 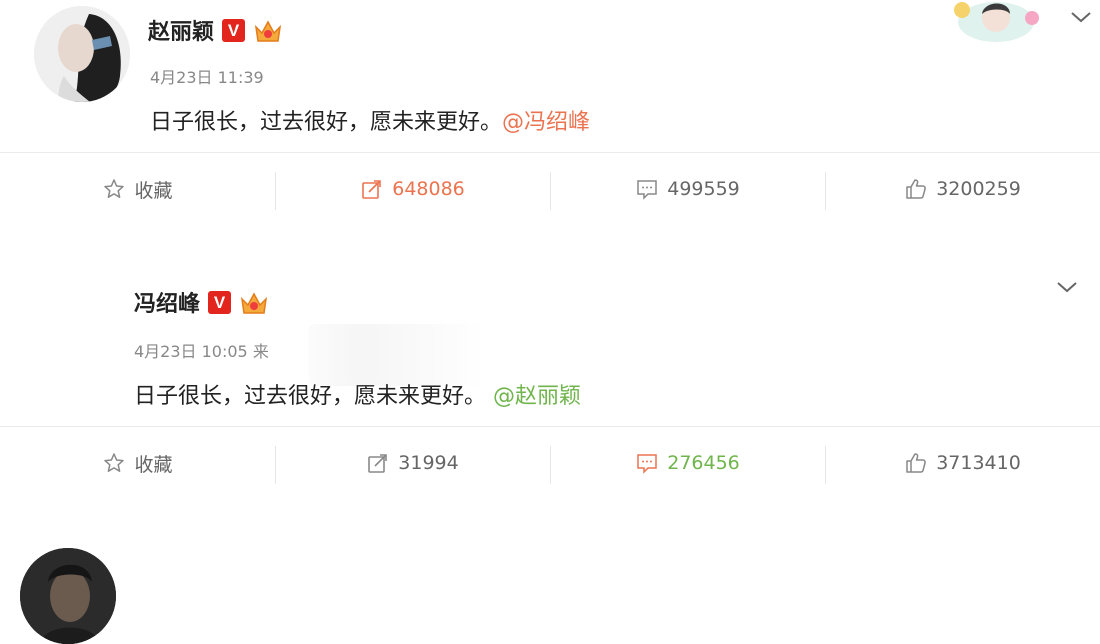 I want to click on like-count: 3713410, so click(x=978, y=463).